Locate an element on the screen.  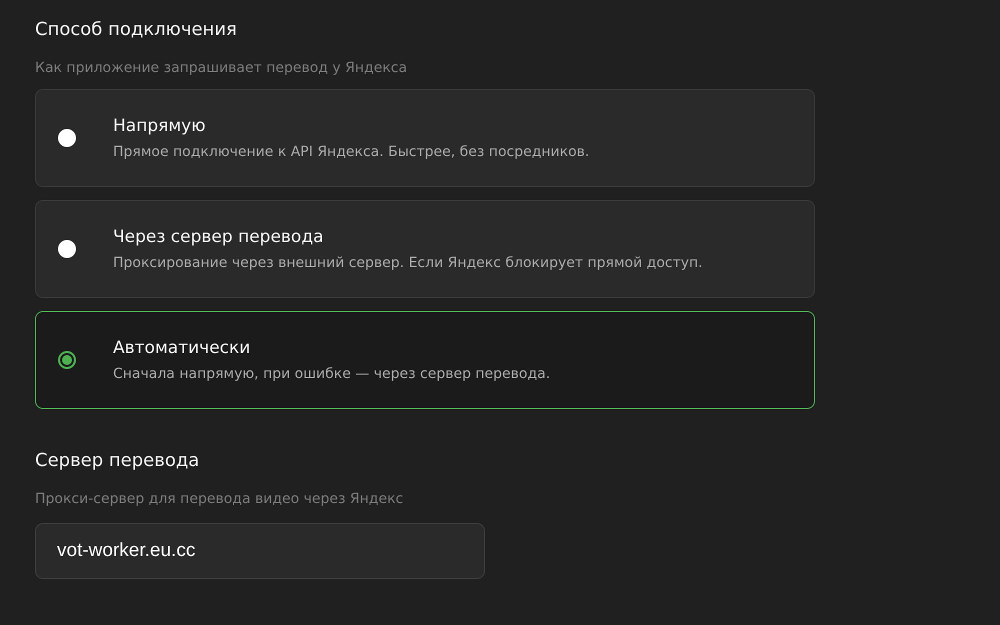
option-card: Напрямую Прямое подключение к API Яндекса. Быстрее, без посредников. is located at coordinates (425, 138).